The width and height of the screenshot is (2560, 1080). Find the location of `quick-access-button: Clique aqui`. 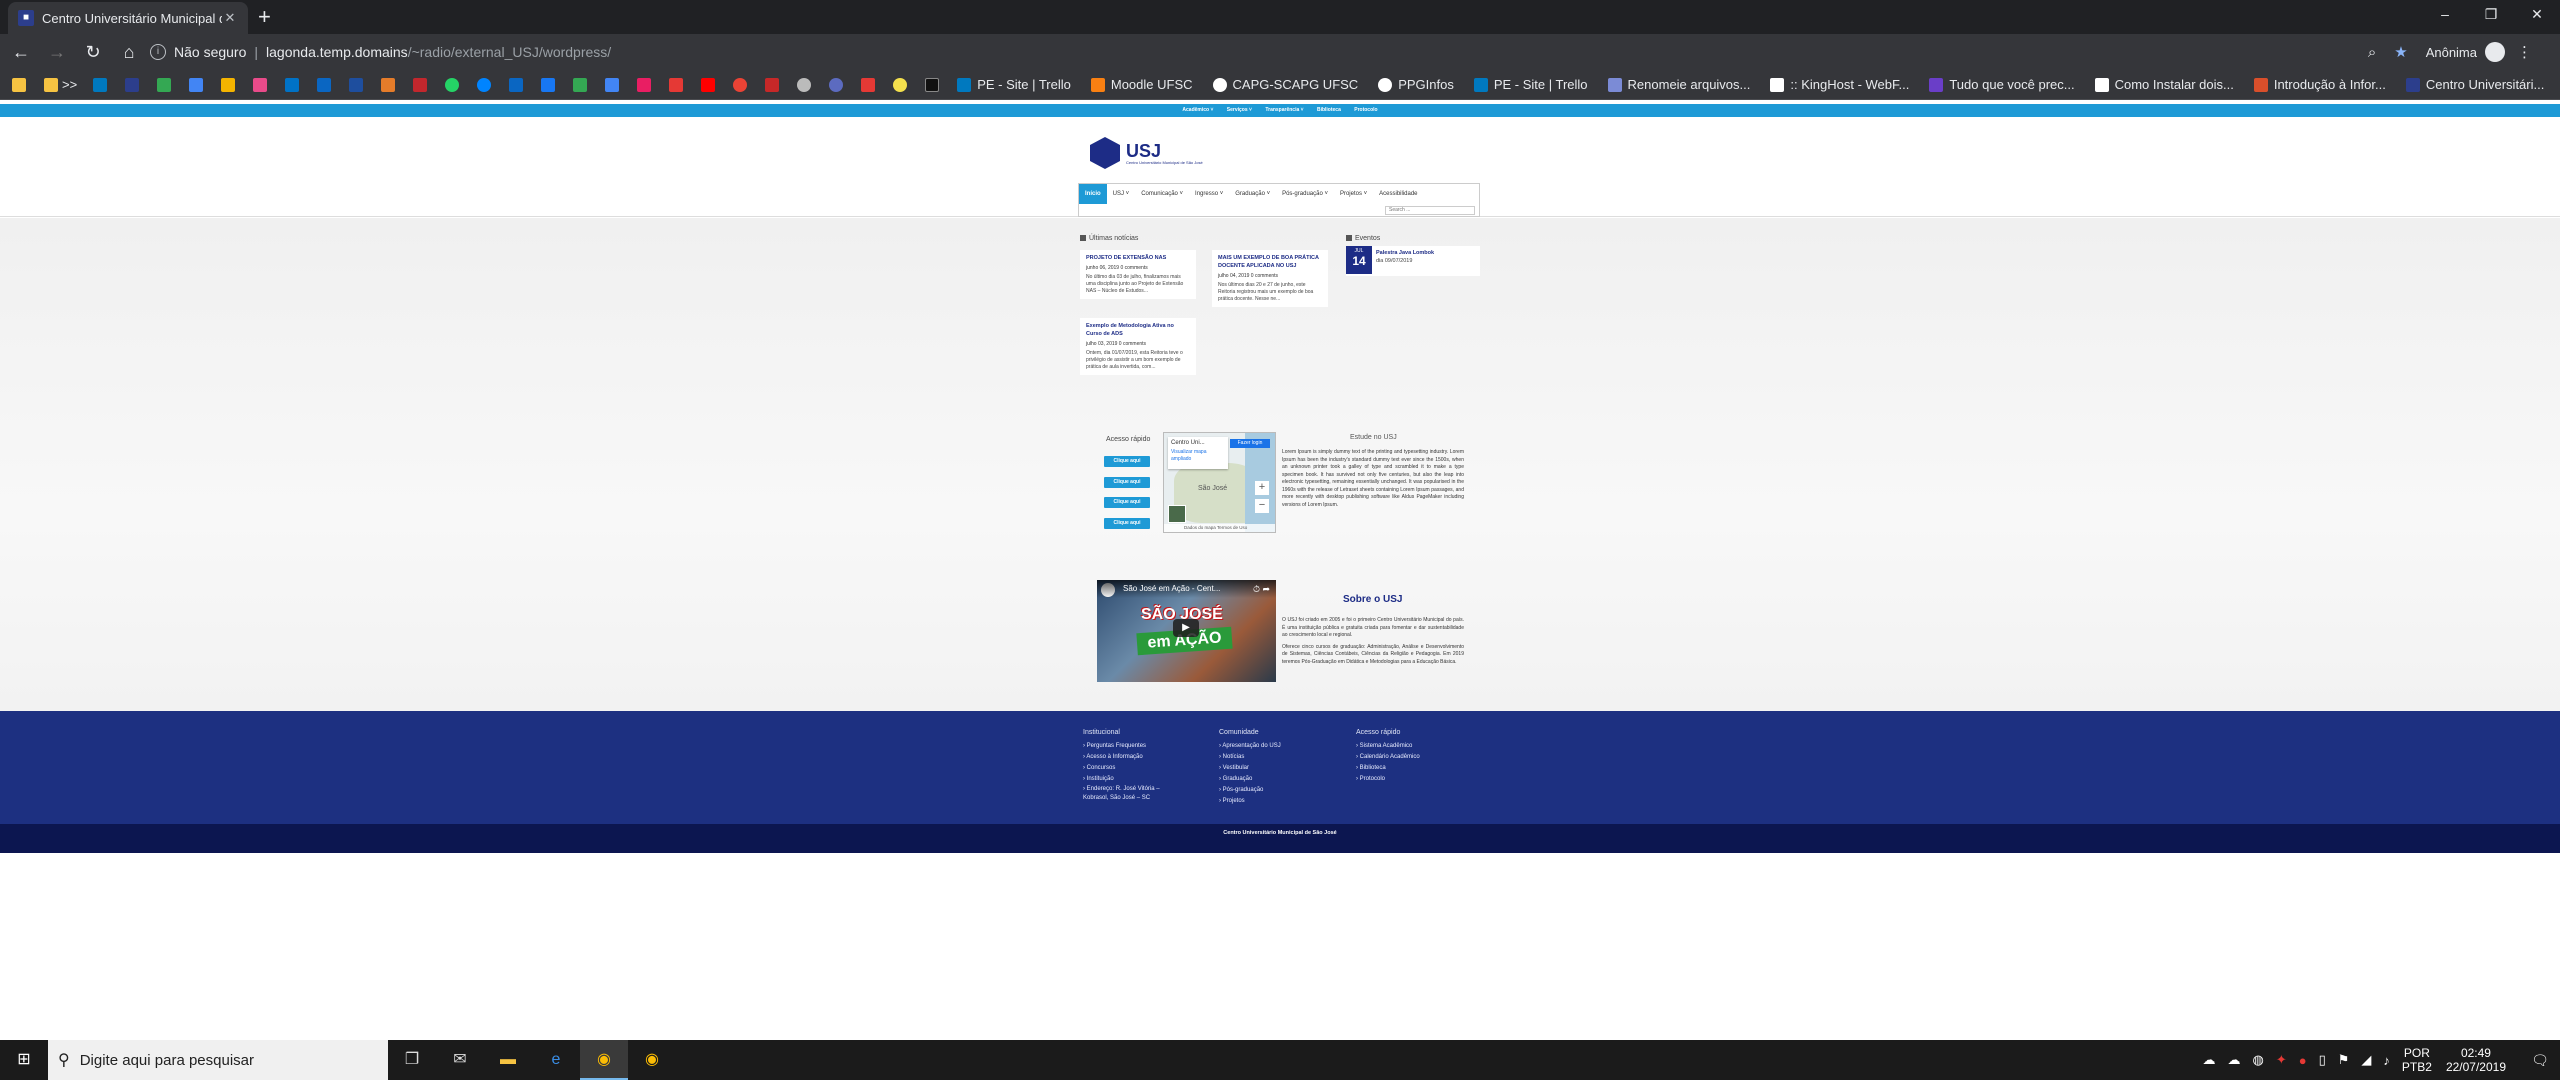

quick-access-button: Clique aqui is located at coordinates (1127, 482).